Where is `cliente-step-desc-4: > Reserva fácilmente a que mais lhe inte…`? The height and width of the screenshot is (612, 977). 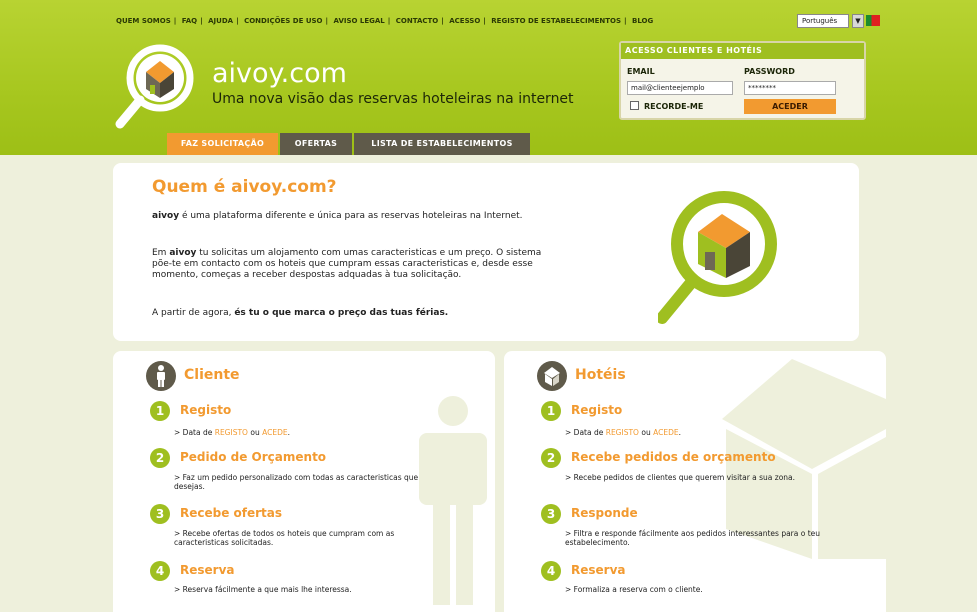 cliente-step-desc-4: > Reserva fácilmente a que mais lhe inte… is located at coordinates (263, 589).